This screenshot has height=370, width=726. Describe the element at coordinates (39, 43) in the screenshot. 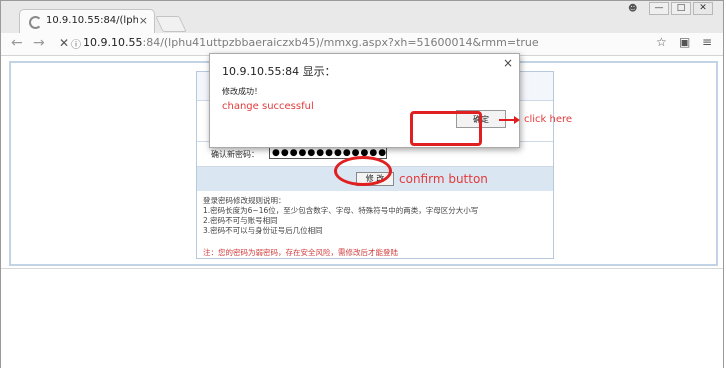

I see `forward-arrow-icon: →` at that location.